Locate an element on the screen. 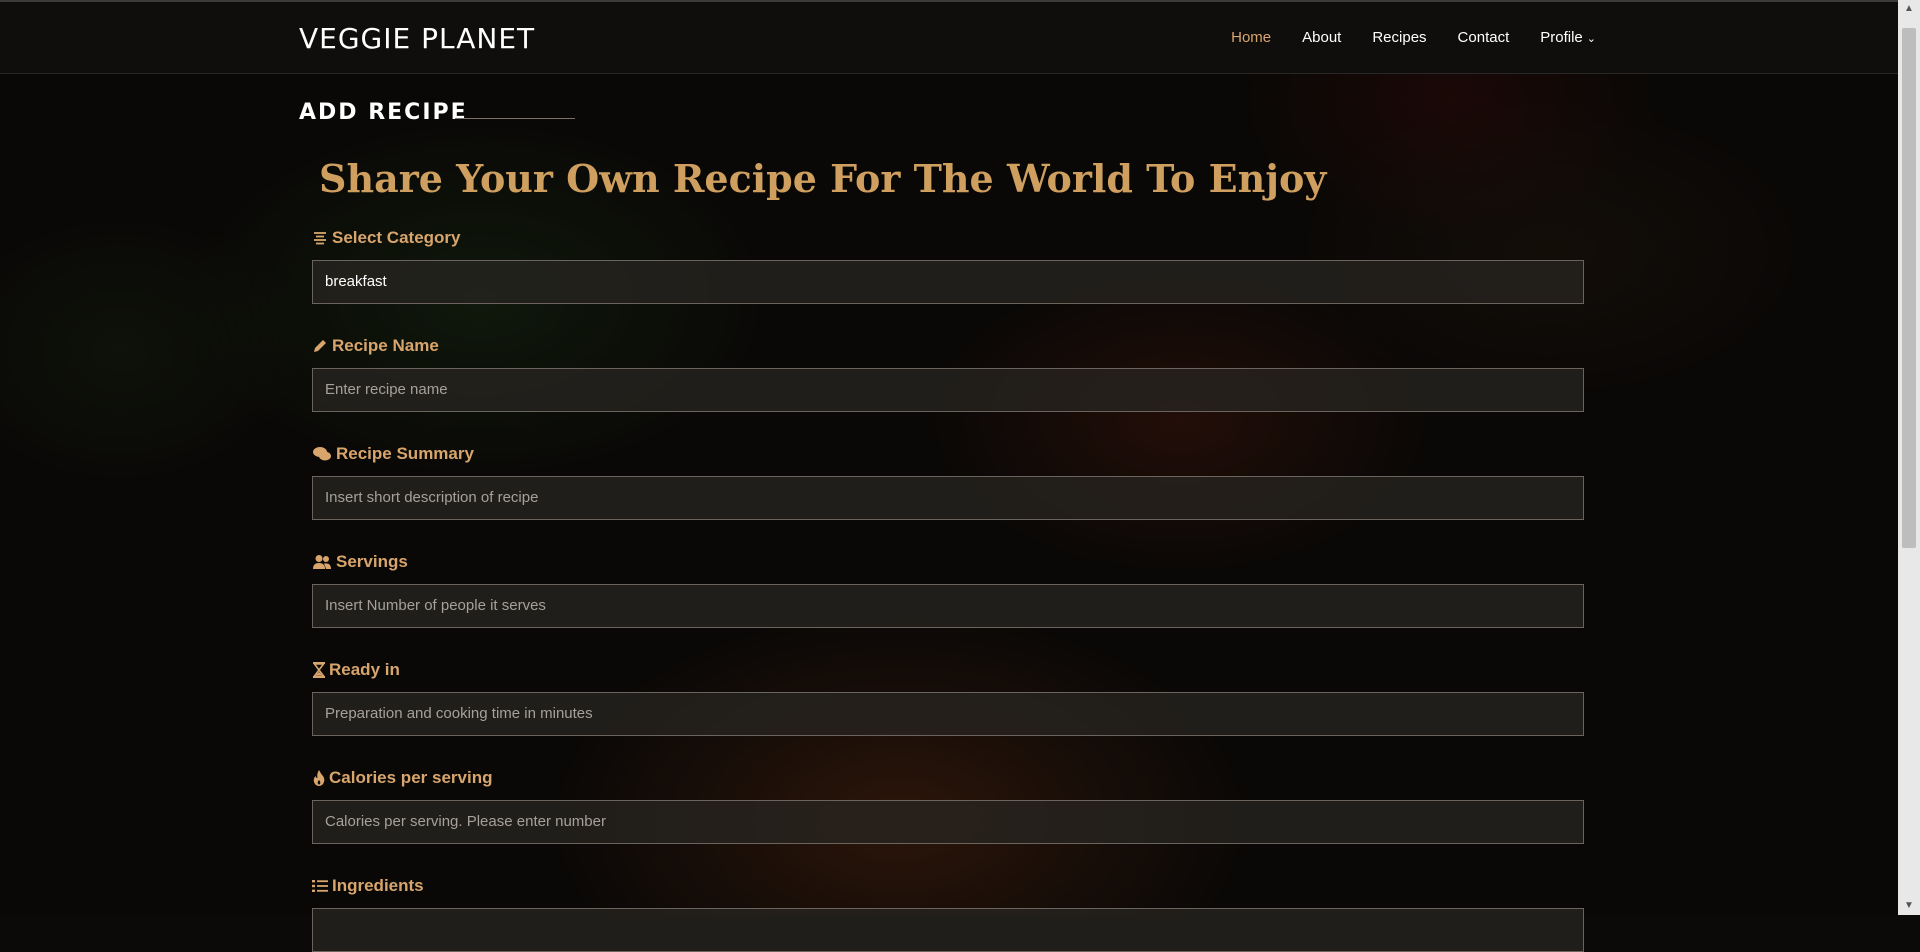  recipe-name-label: Recipe Name is located at coordinates (948, 346).